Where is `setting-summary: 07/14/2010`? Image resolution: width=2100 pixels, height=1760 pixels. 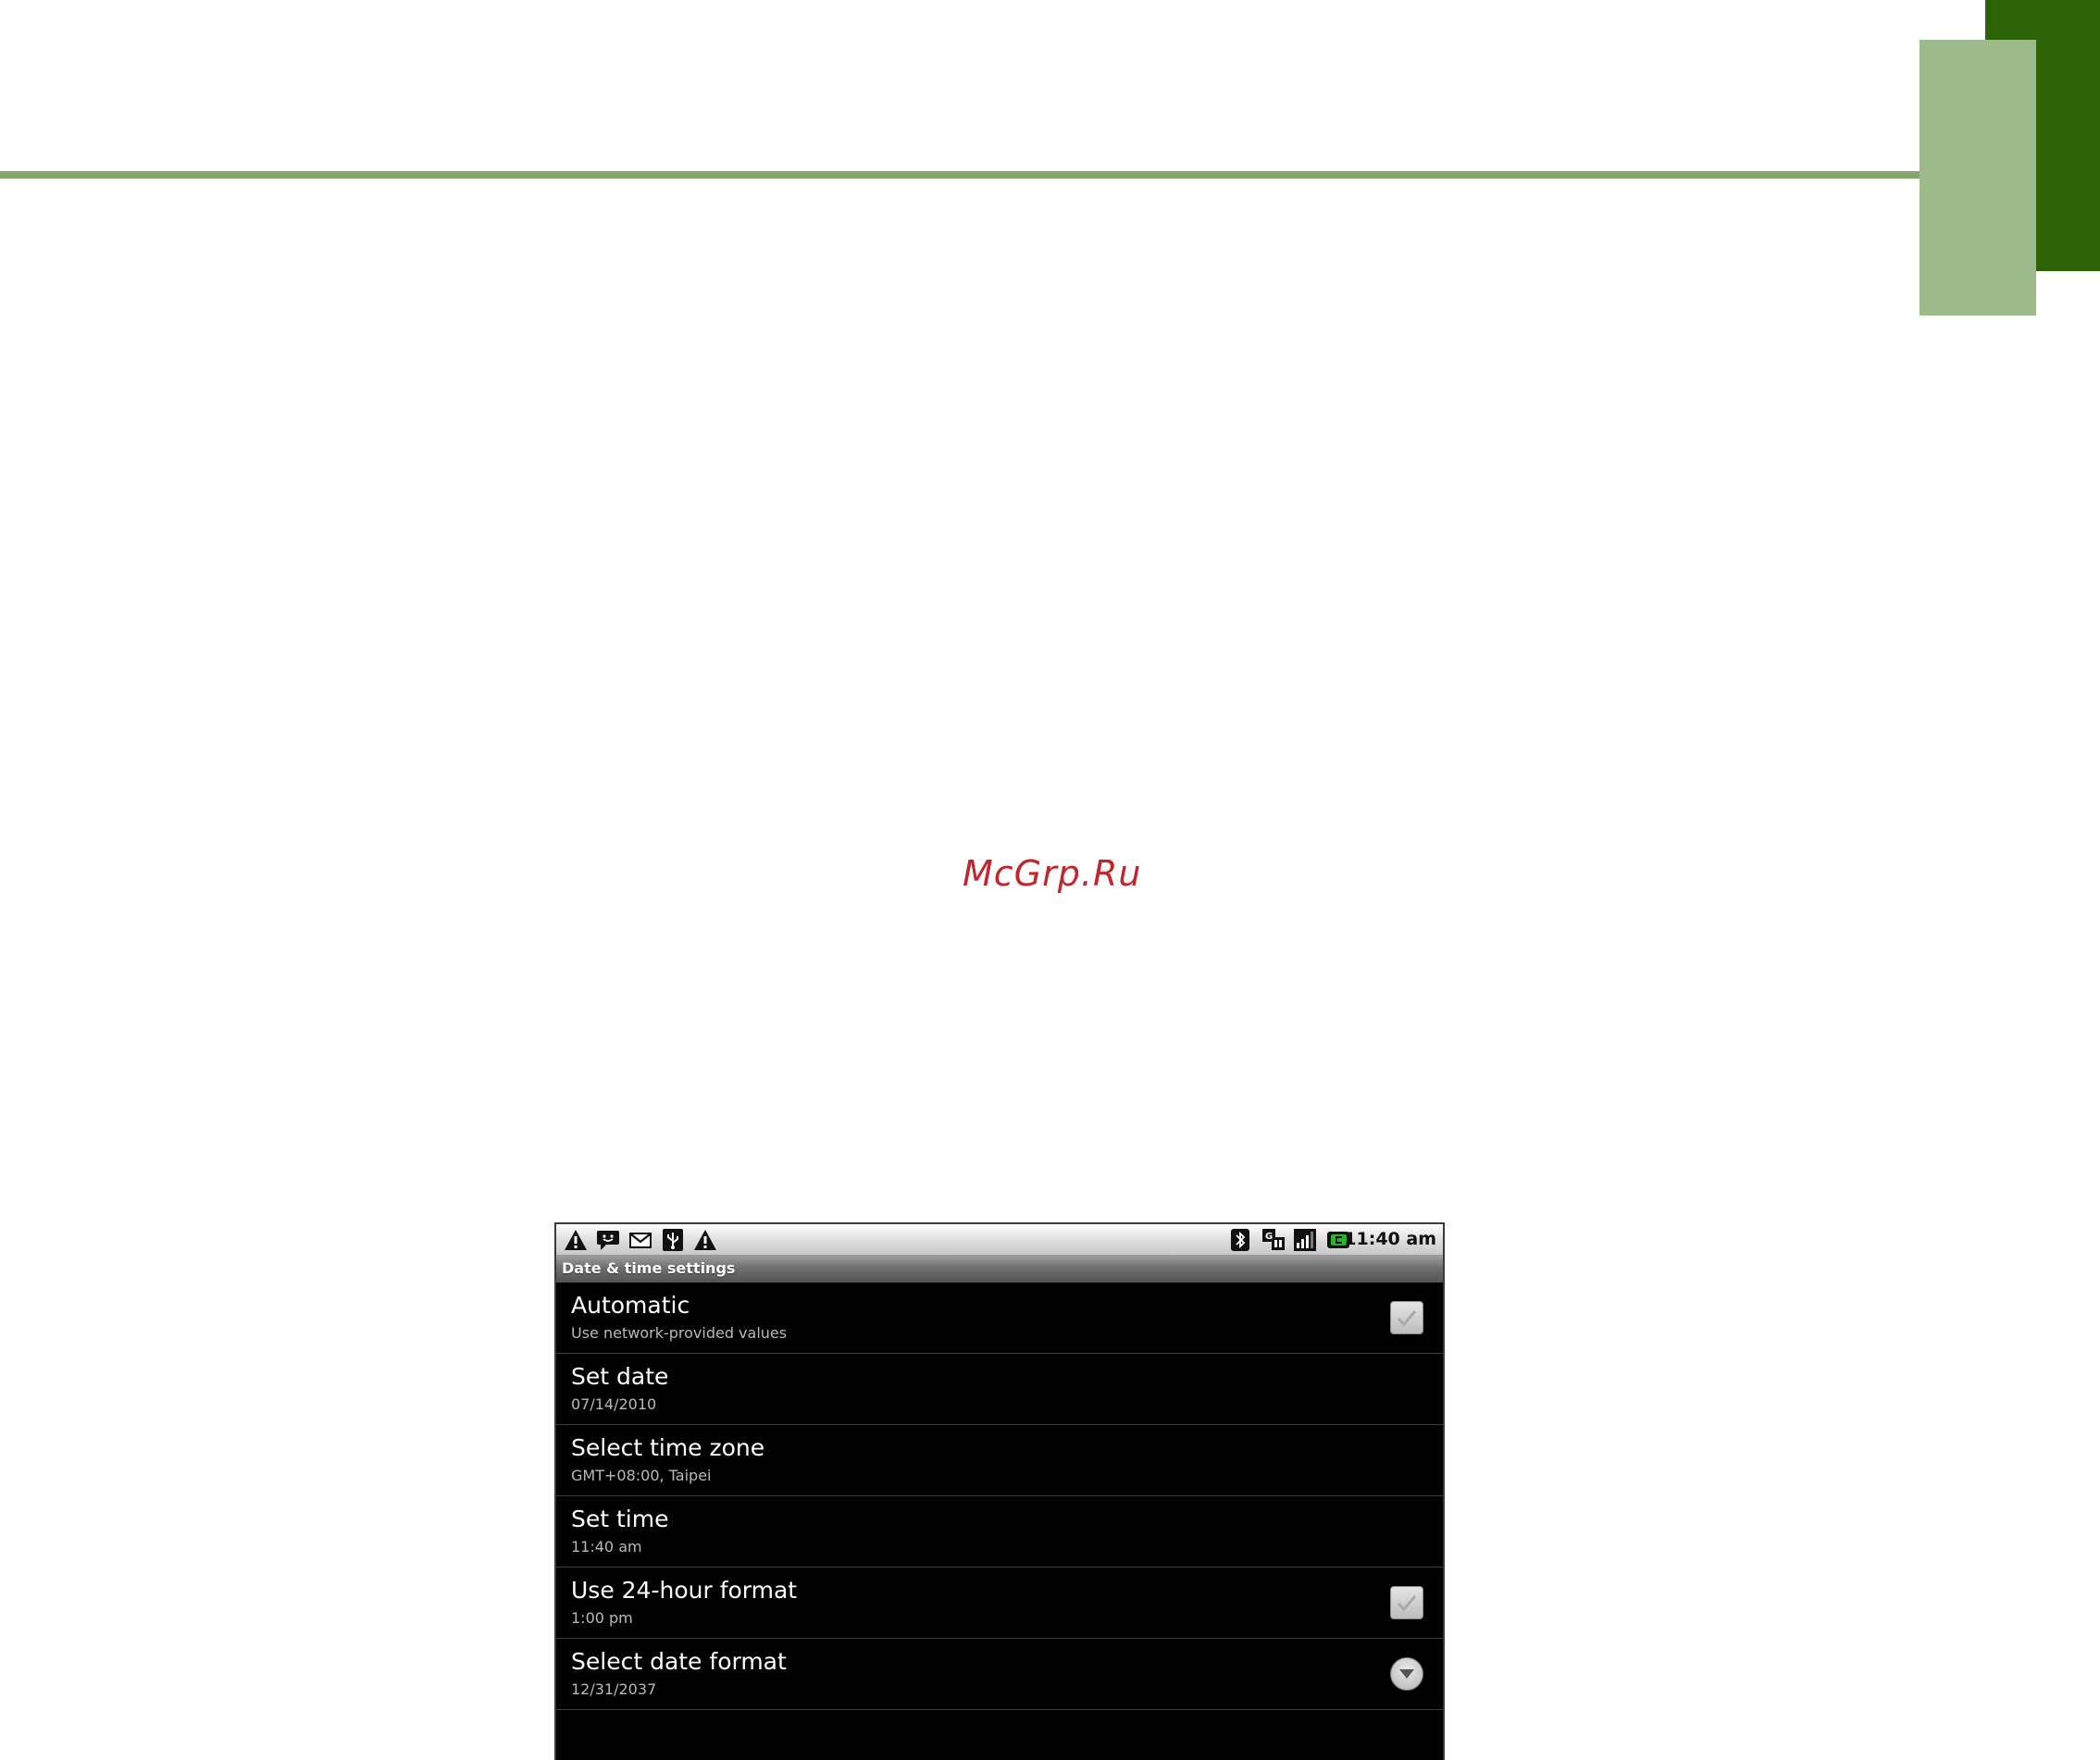 setting-summary: 07/14/2010 is located at coordinates (614, 1404).